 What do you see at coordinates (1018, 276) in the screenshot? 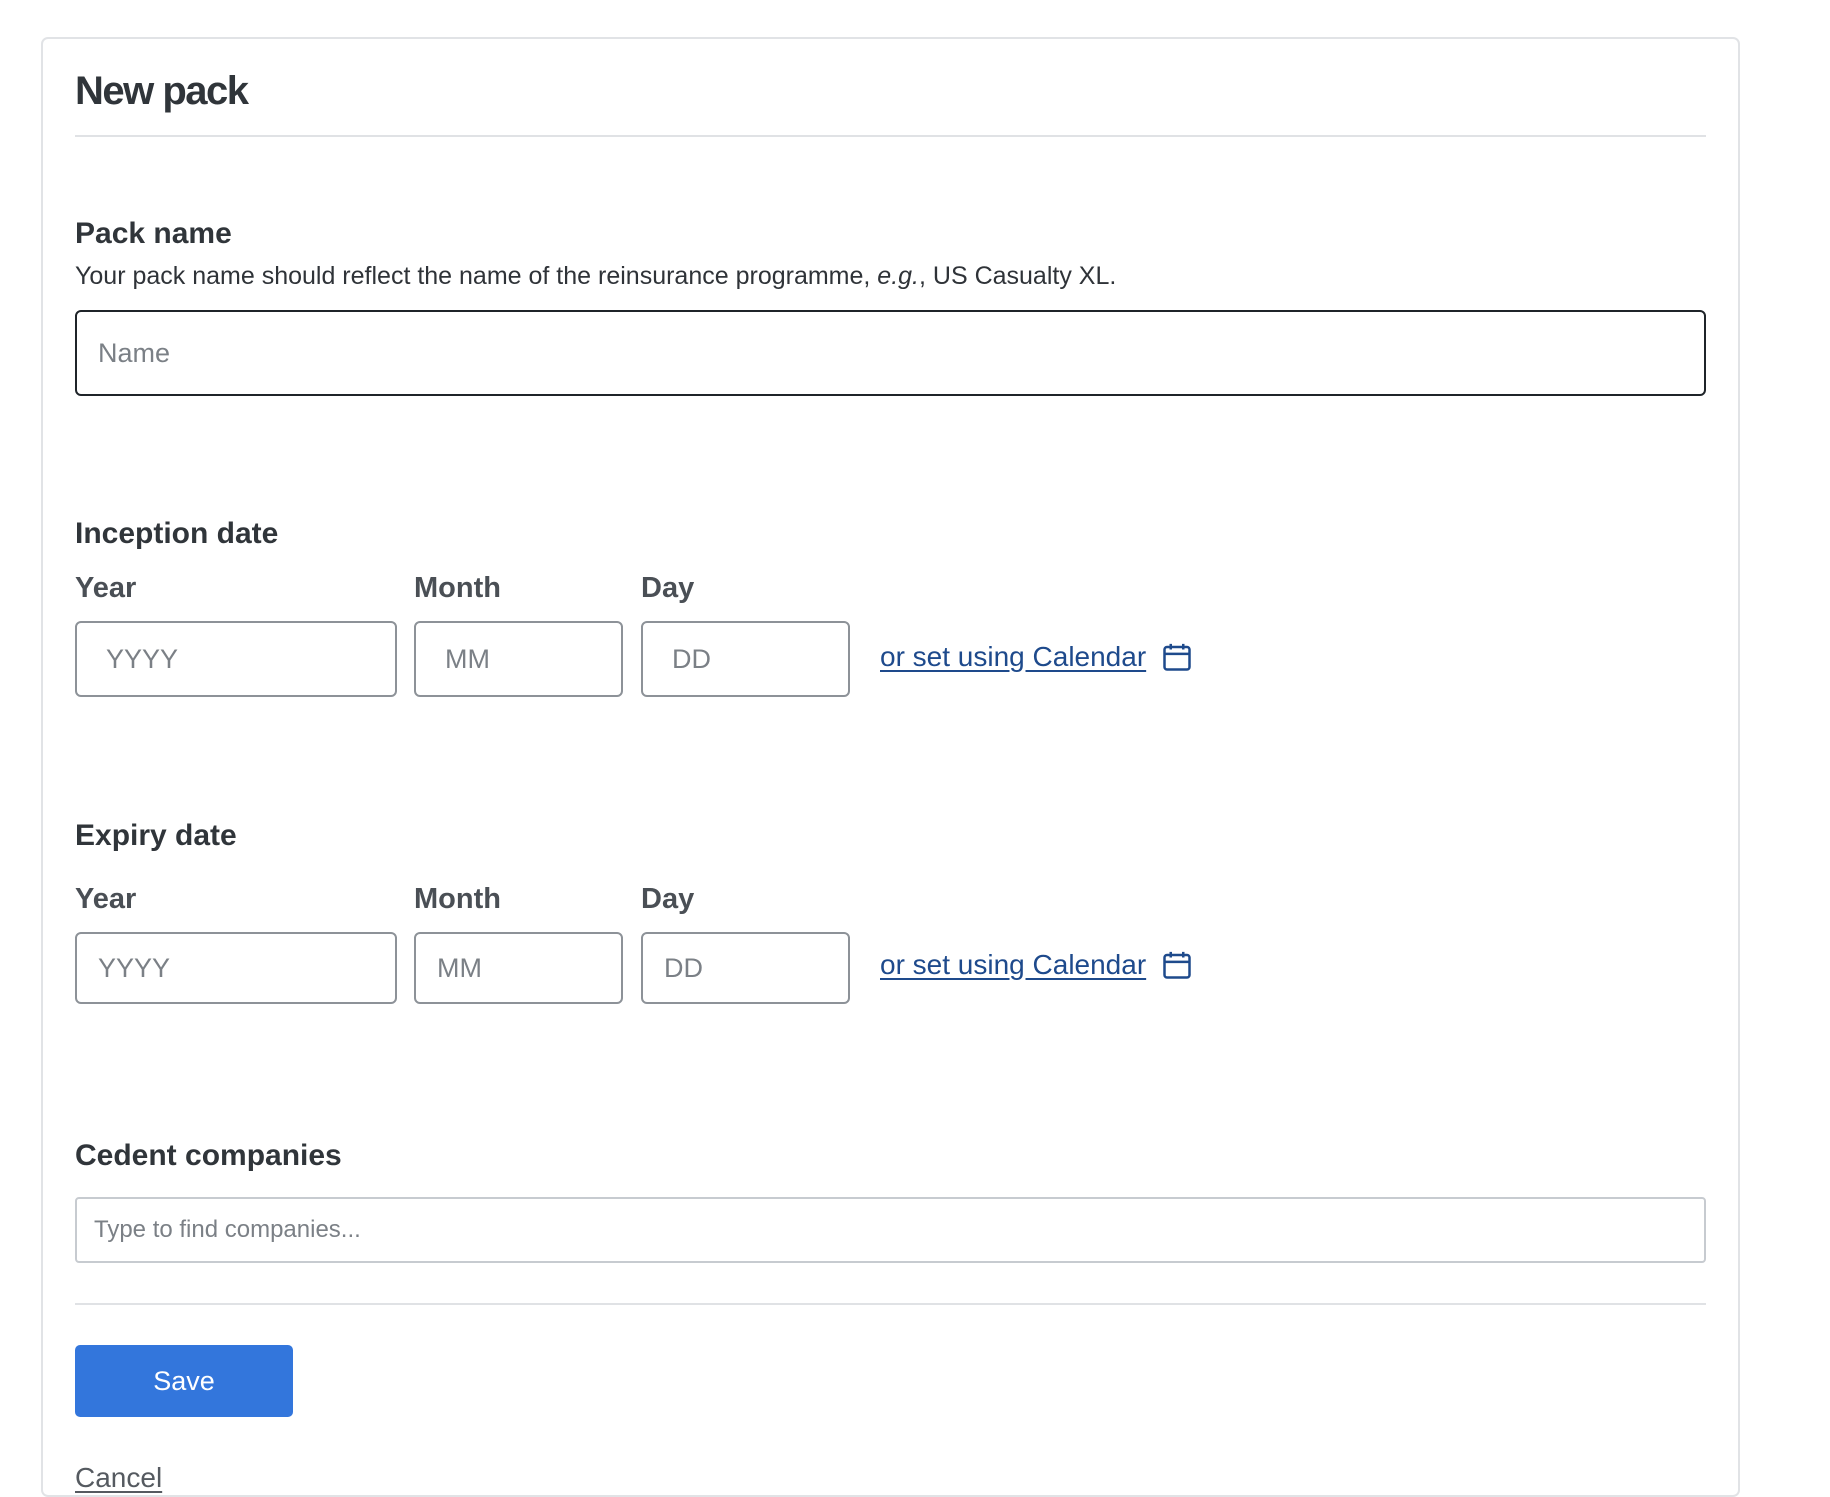
I see `pack-name-hint-suffix: , US Casualty XL.` at bounding box center [1018, 276].